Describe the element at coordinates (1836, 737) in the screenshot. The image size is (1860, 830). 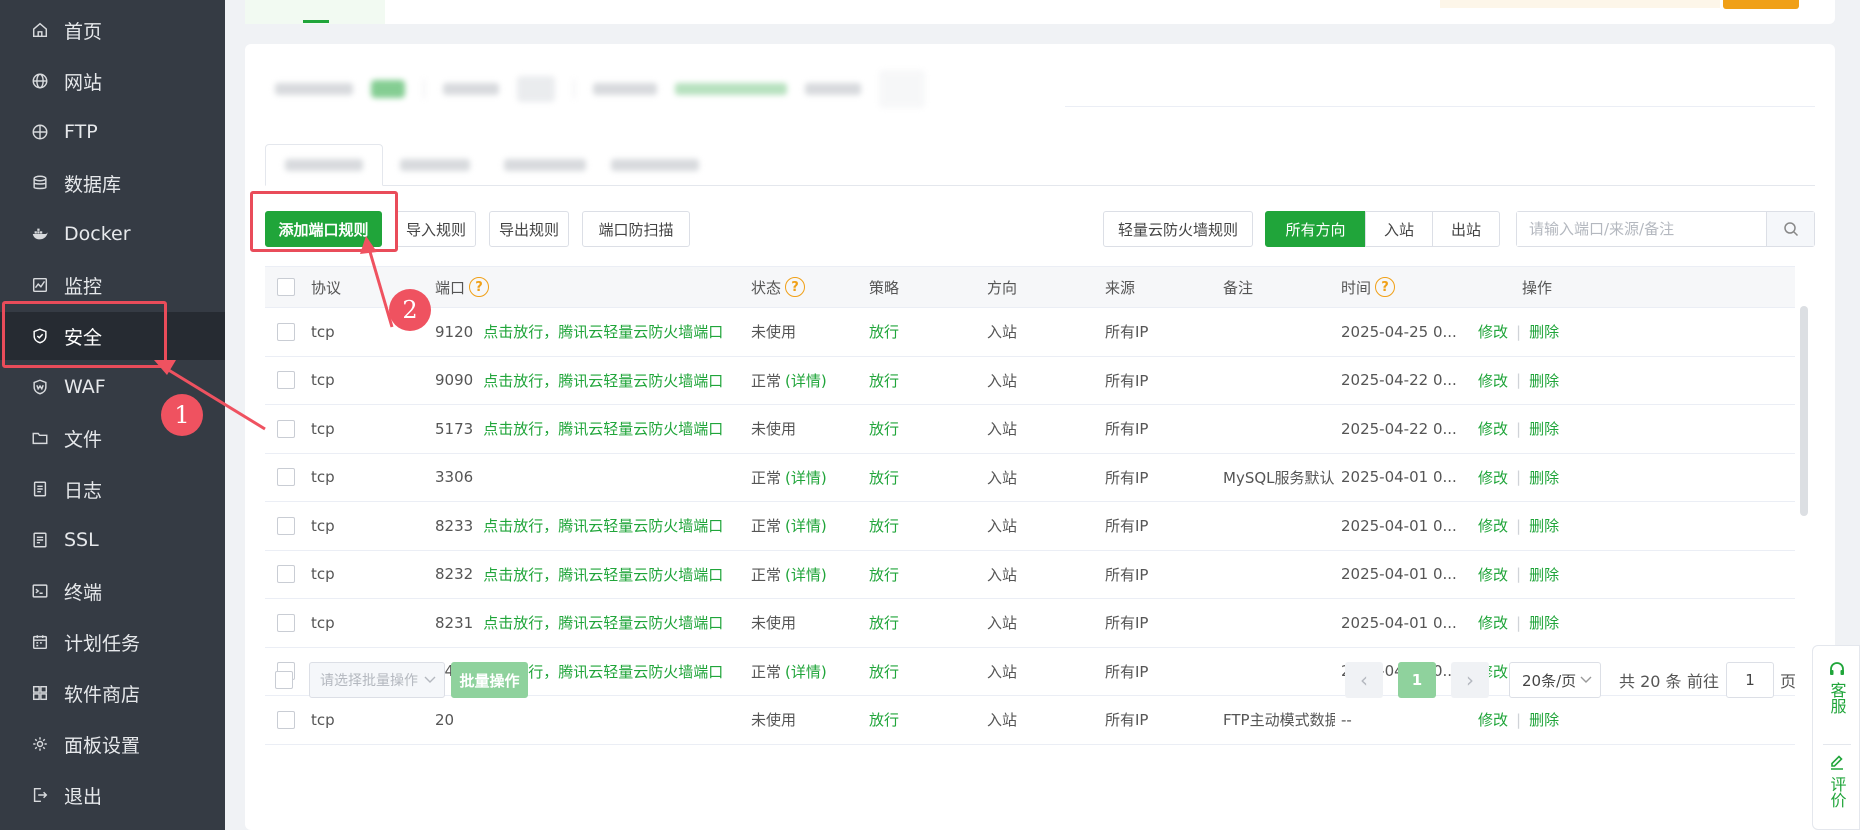
I see `floating-support-panel: 客服 评价` at that location.